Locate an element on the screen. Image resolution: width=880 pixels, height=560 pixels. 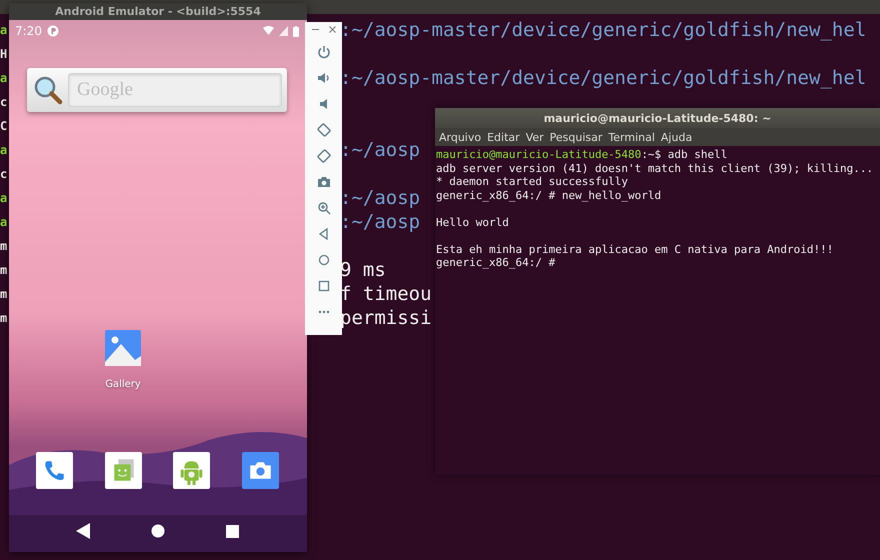
terminal-text: C is located at coordinates (4, 126).